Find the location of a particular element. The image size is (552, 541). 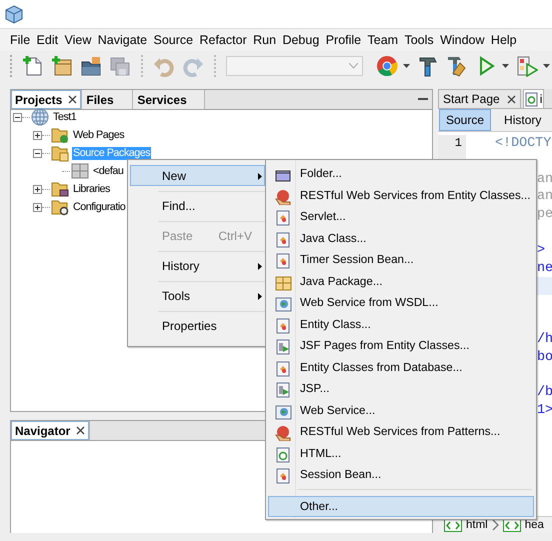

code-text: <!DOCTY is located at coordinates (523, 143).